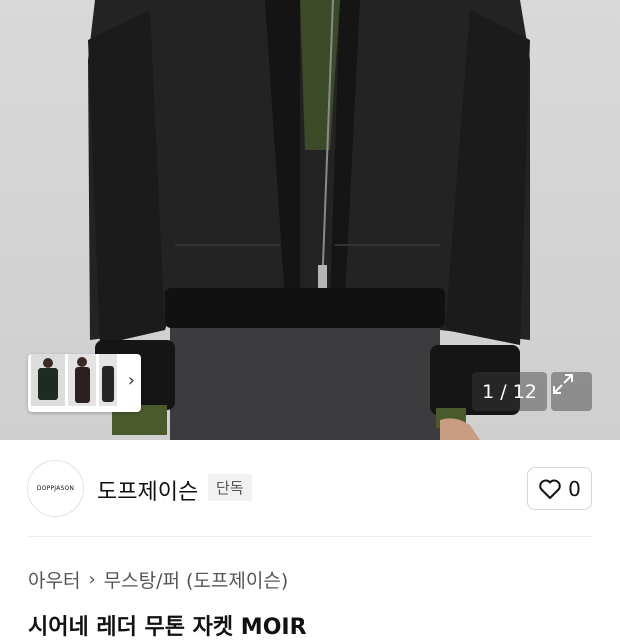 Image resolution: width=620 pixels, height=641 pixels. I want to click on brand-name: 도프제이슨, so click(147, 490).